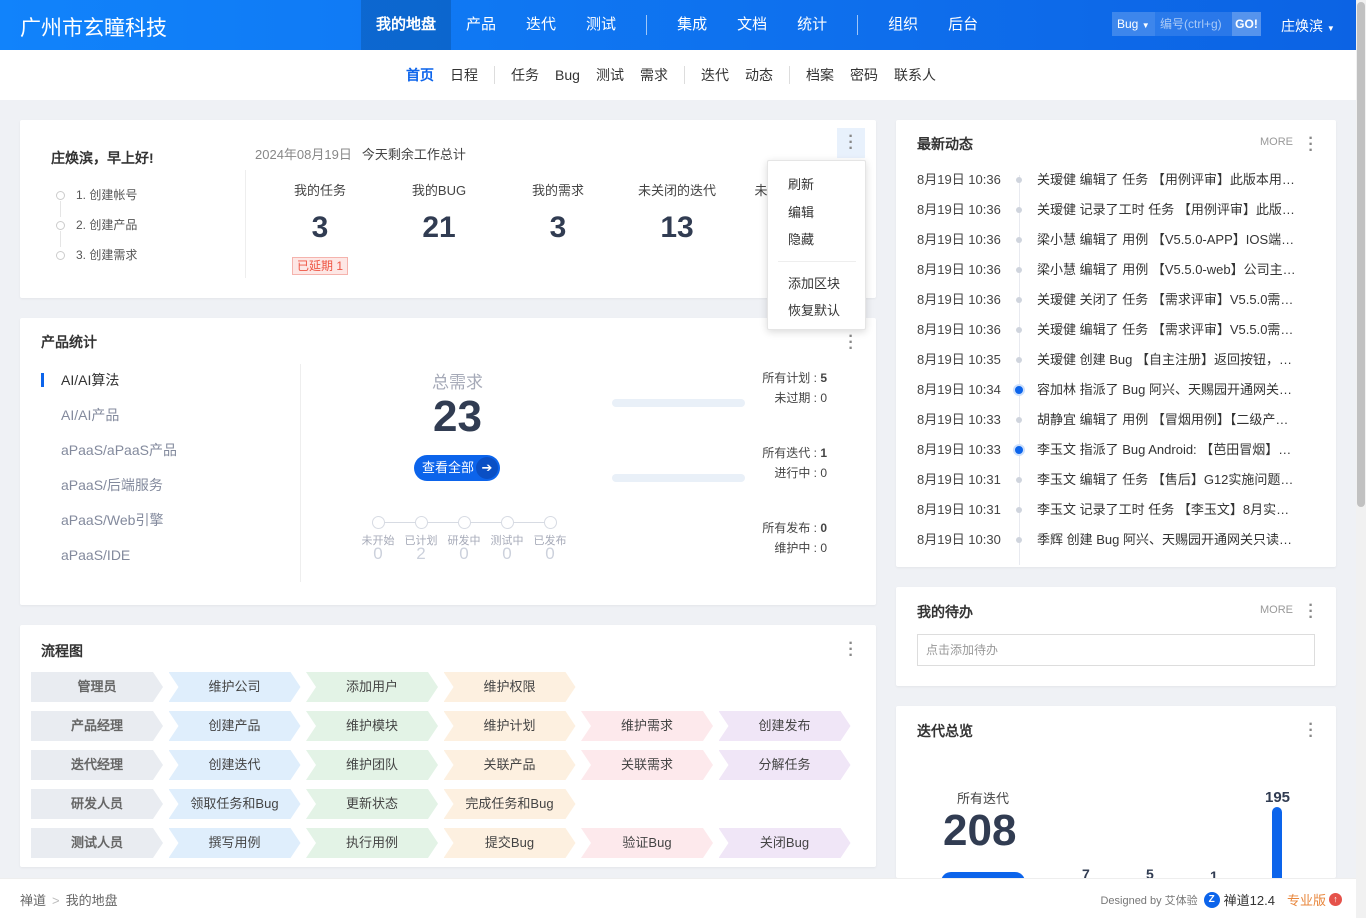 This screenshot has height=918, width=1366. I want to click on flow-step: 提交Bug, so click(510, 843).